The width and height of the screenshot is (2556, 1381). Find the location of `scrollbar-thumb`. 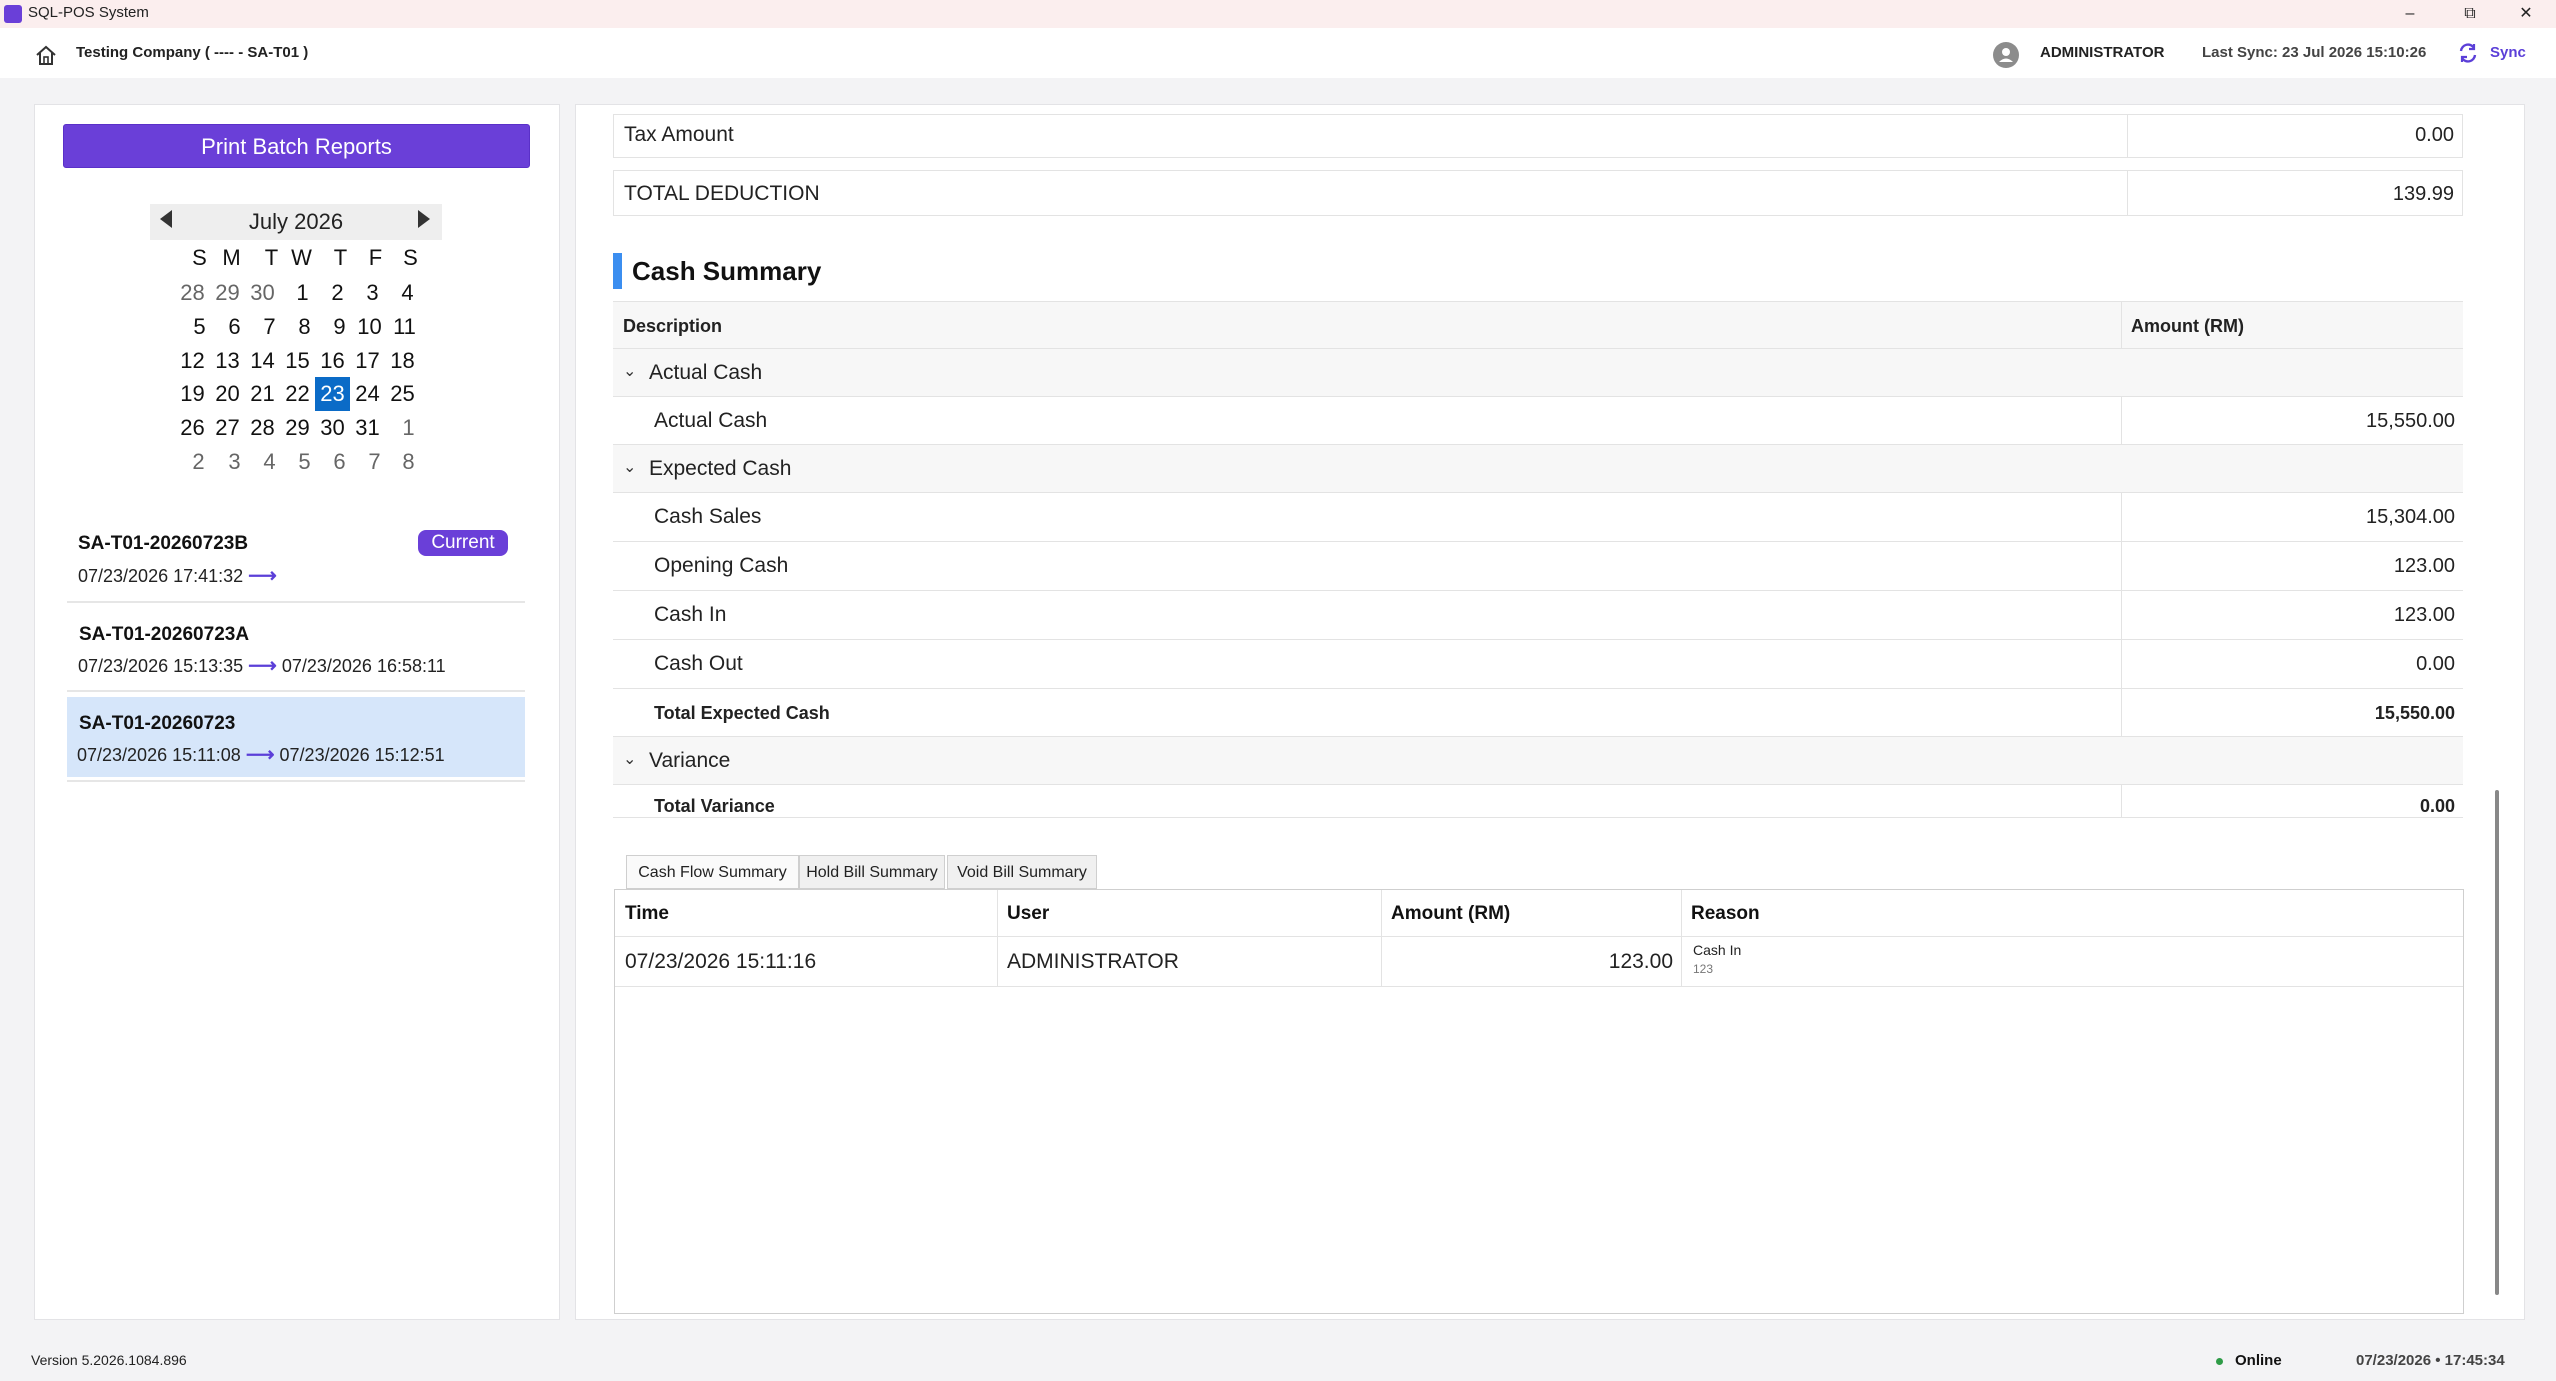

scrollbar-thumb is located at coordinates (2497, 1042).